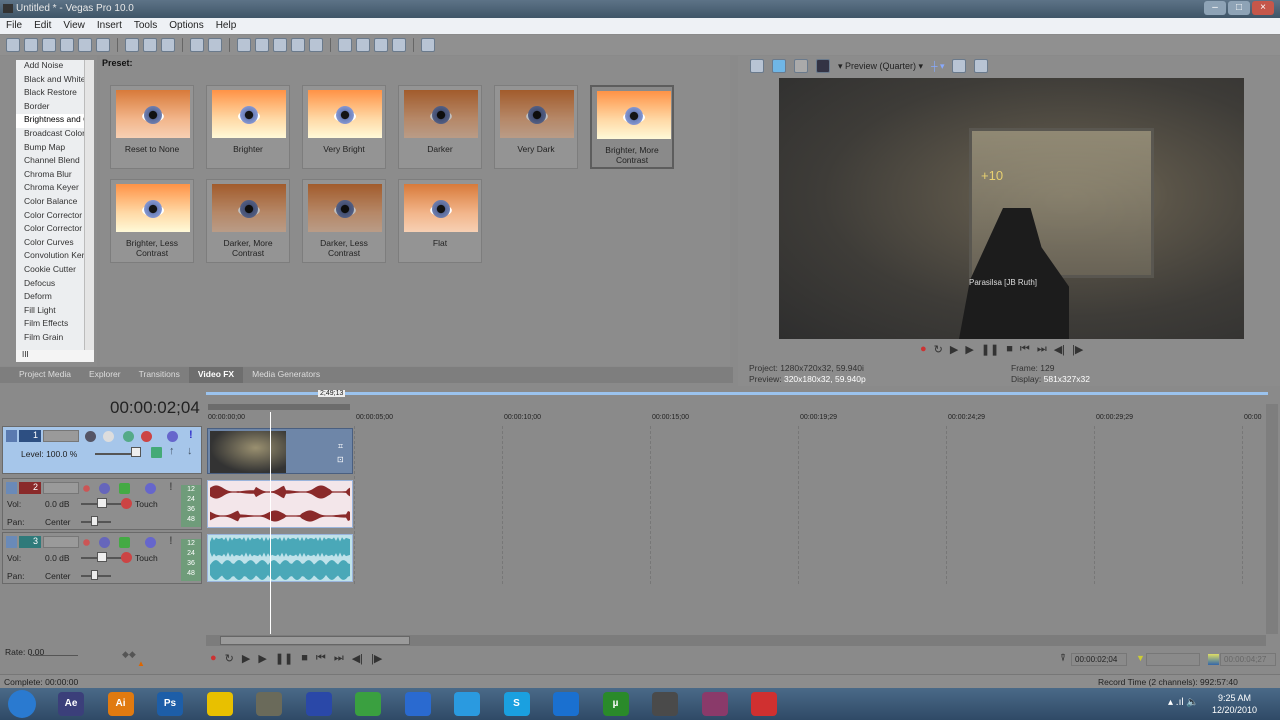 This screenshot has height=720, width=1280. Describe the element at coordinates (213, 658) in the screenshot. I see `record-icon: ●` at that location.